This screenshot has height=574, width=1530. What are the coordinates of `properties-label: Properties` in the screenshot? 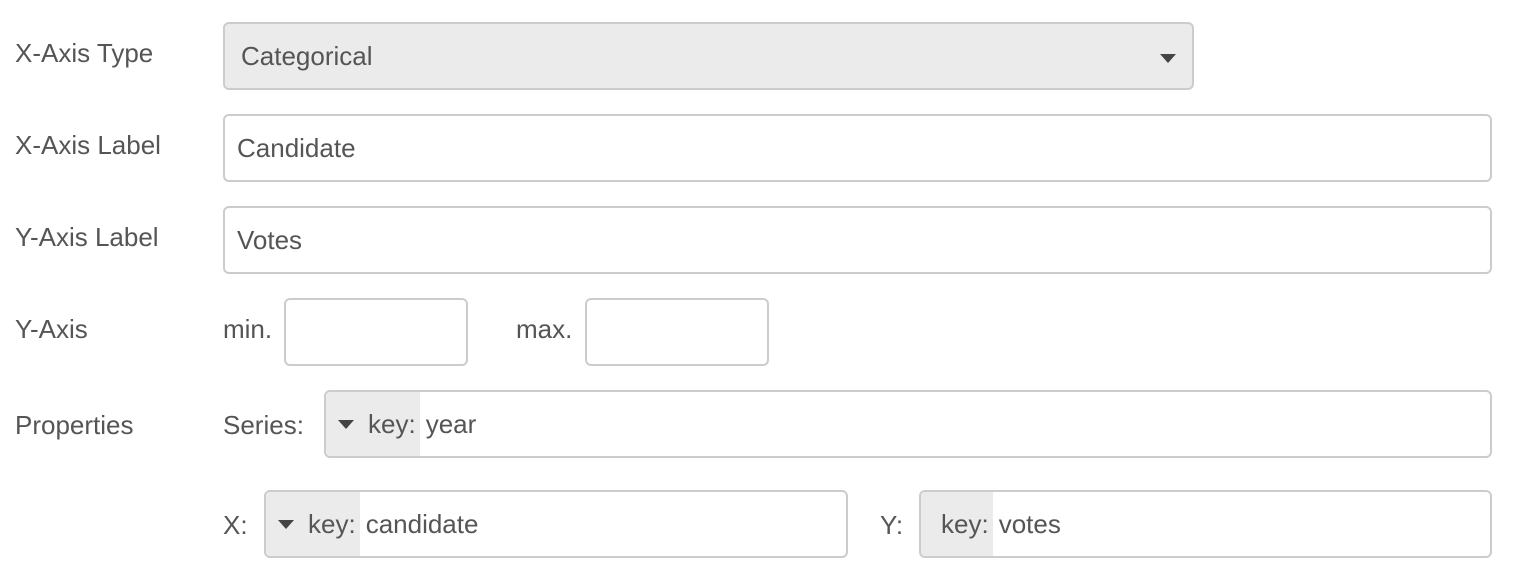 It's located at (74, 425).